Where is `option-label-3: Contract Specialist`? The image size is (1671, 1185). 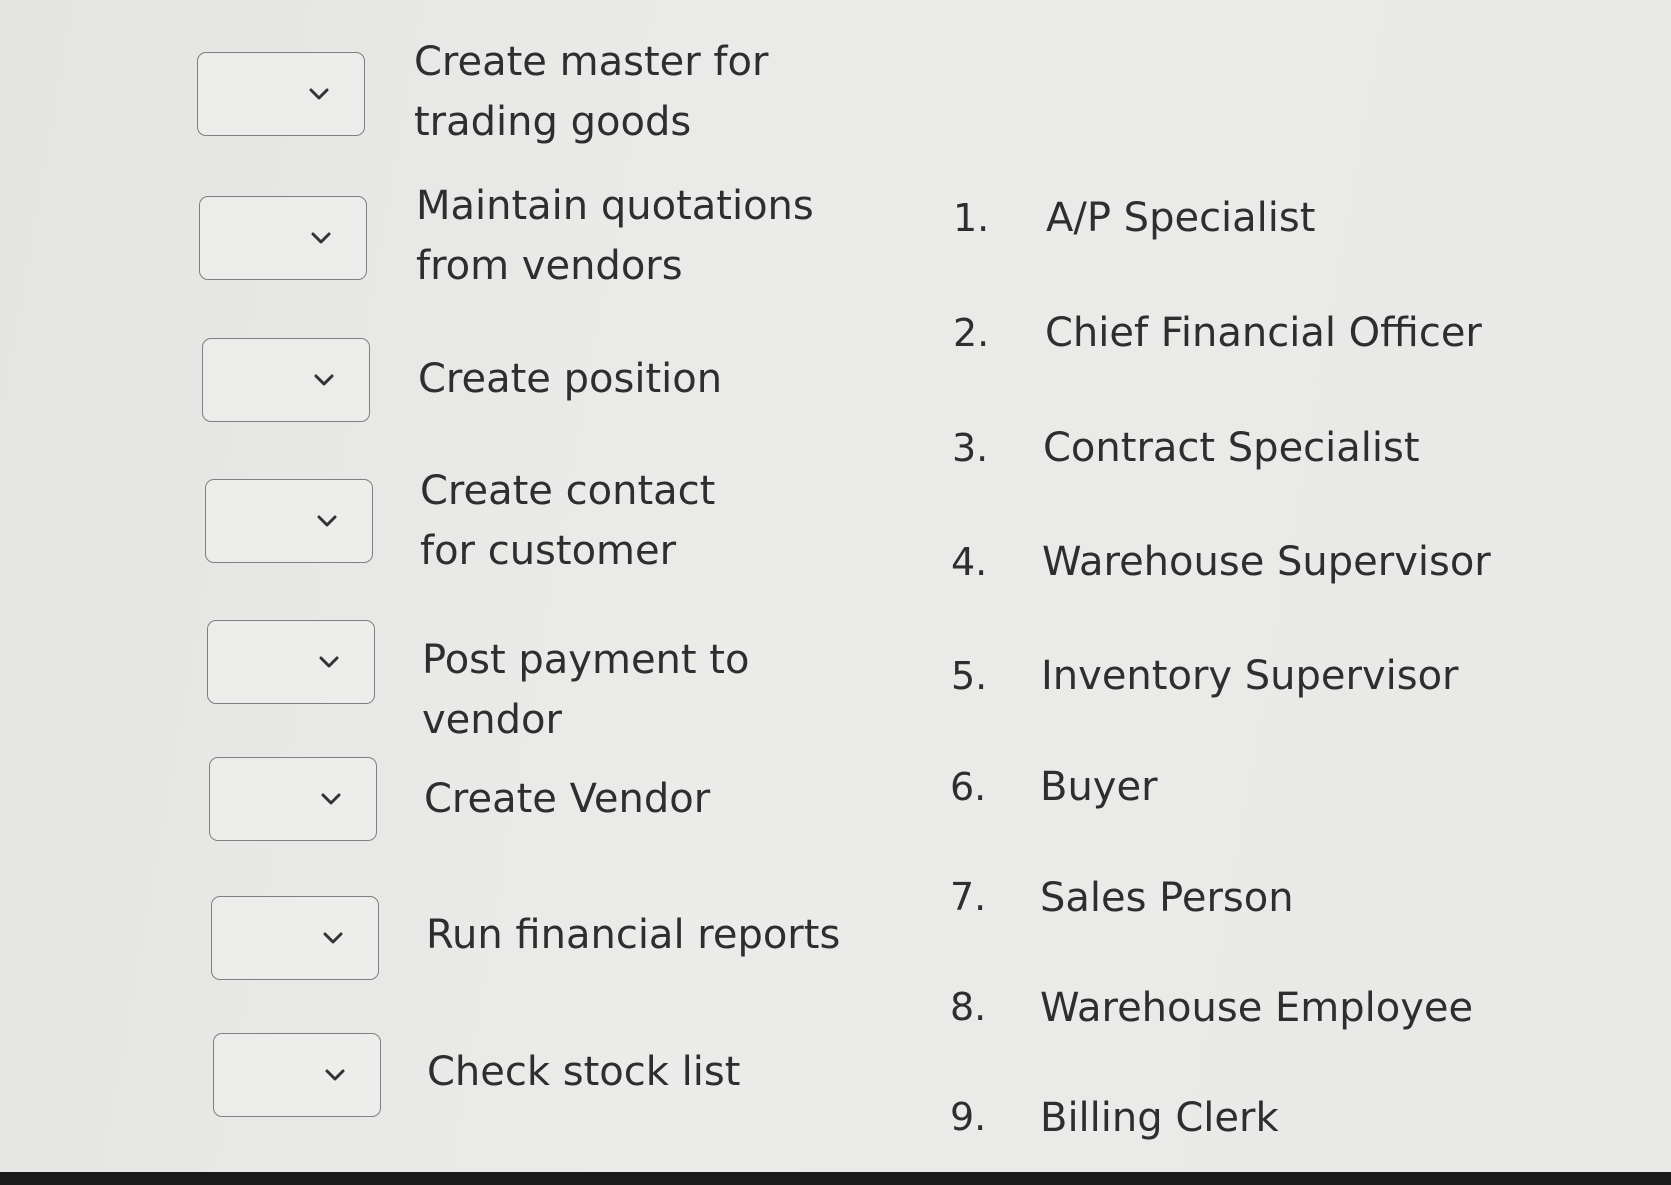
option-label-3: Contract Specialist is located at coordinates (1231, 448).